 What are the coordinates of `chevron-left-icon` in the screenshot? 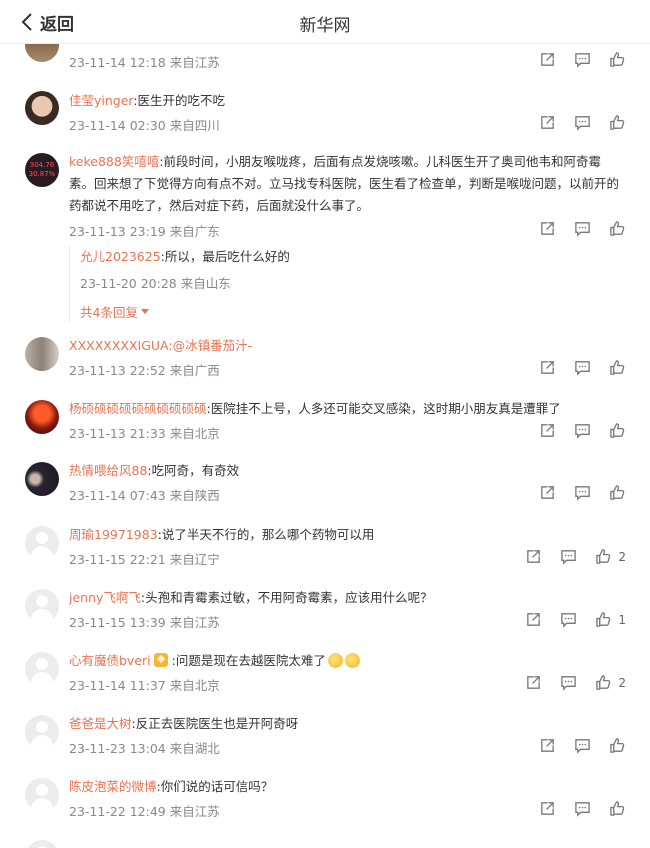 It's located at (26, 22).